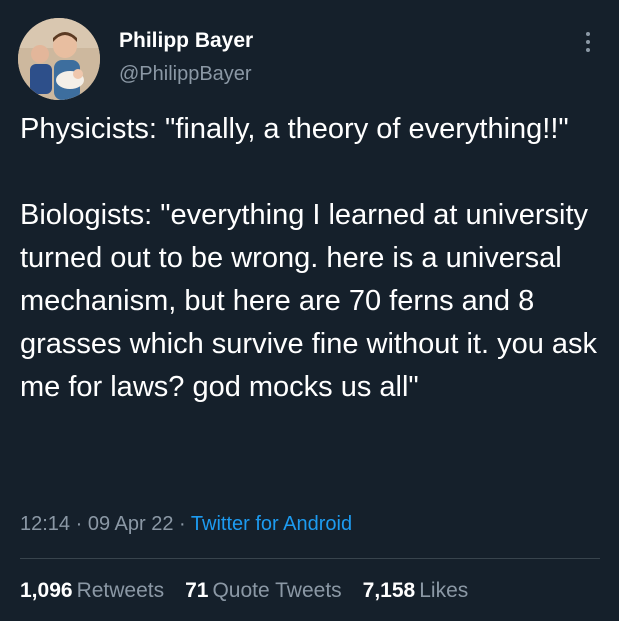  I want to click on divider, so click(310, 558).